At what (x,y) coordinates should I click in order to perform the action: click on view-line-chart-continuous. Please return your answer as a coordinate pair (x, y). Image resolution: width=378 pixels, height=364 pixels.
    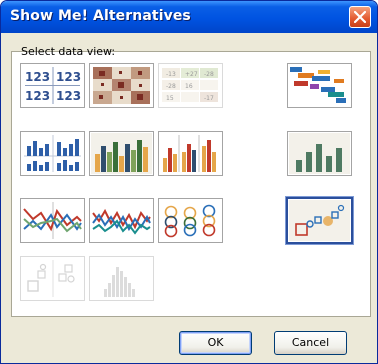
    Looking at the image, I should click on (121, 220).